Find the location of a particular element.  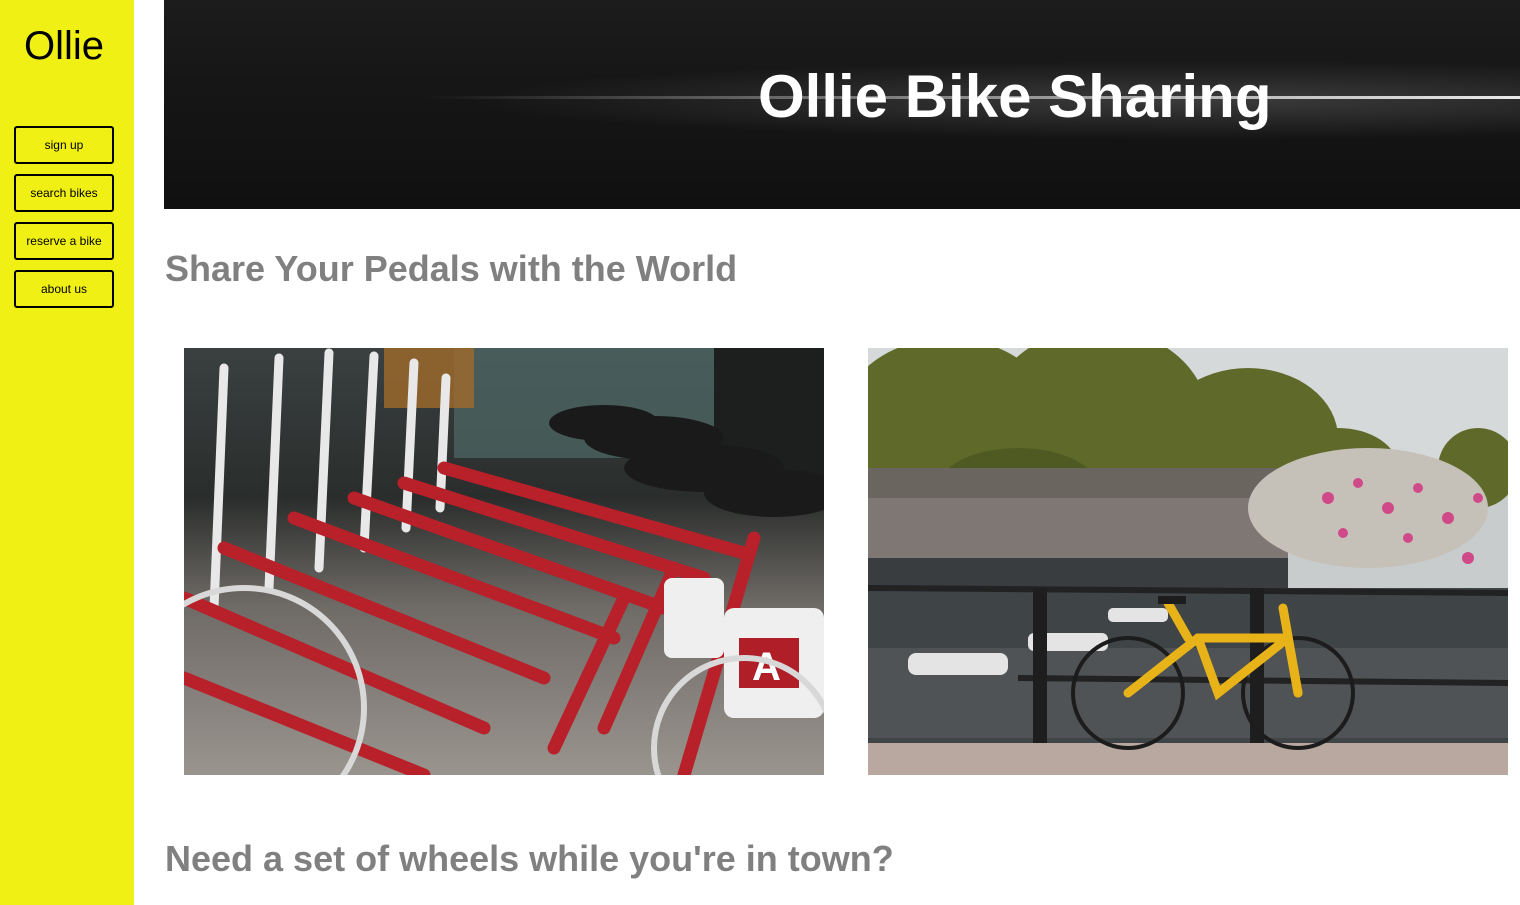

logo: Ollie is located at coordinates (64, 46).